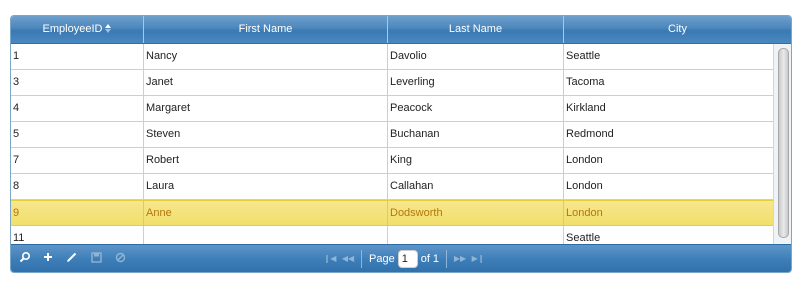 This screenshot has width=800, height=297. I want to click on cell-first-name: Janet, so click(266, 82).